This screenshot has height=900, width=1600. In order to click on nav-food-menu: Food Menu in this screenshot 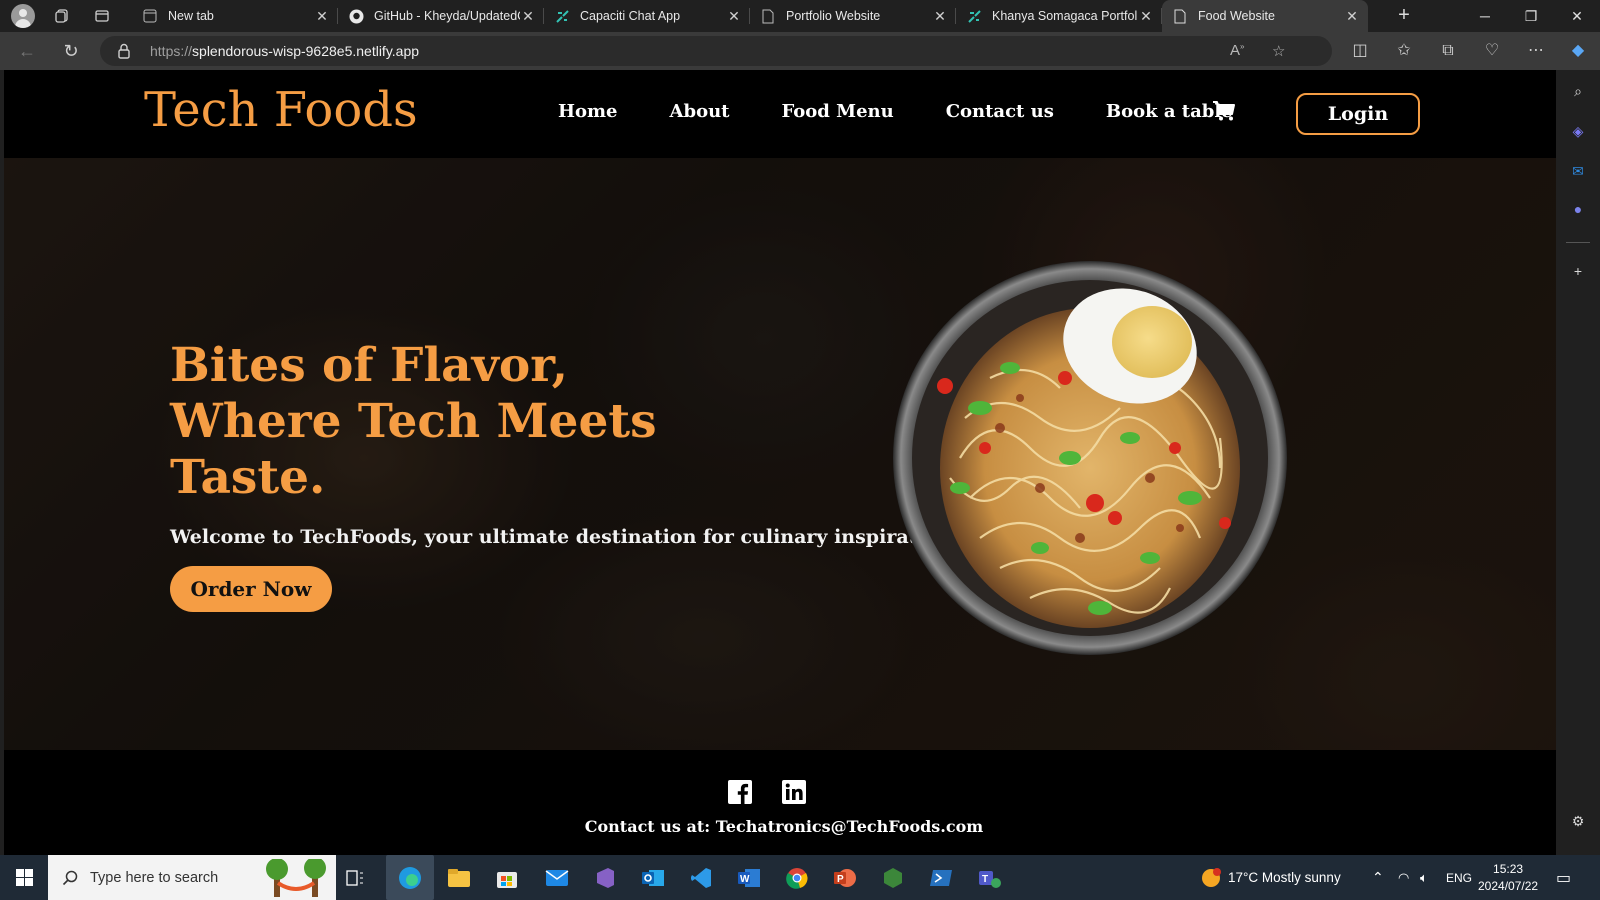, I will do `click(837, 111)`.